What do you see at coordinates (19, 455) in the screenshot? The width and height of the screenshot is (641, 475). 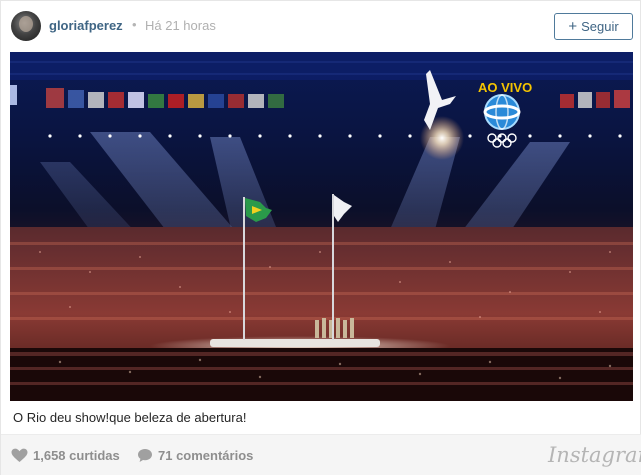 I see `heart-icon` at bounding box center [19, 455].